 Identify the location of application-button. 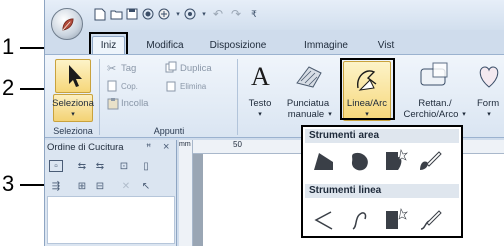
(67, 24).